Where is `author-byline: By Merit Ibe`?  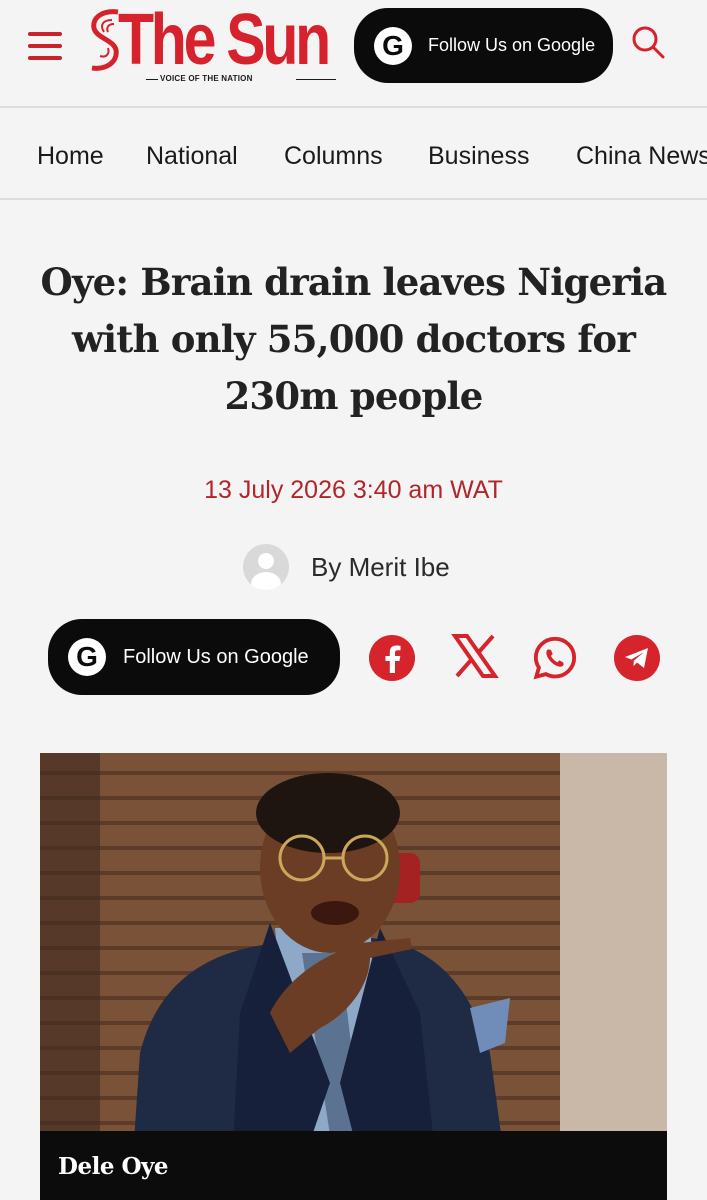
author-byline: By Merit Ibe is located at coordinates (346, 567).